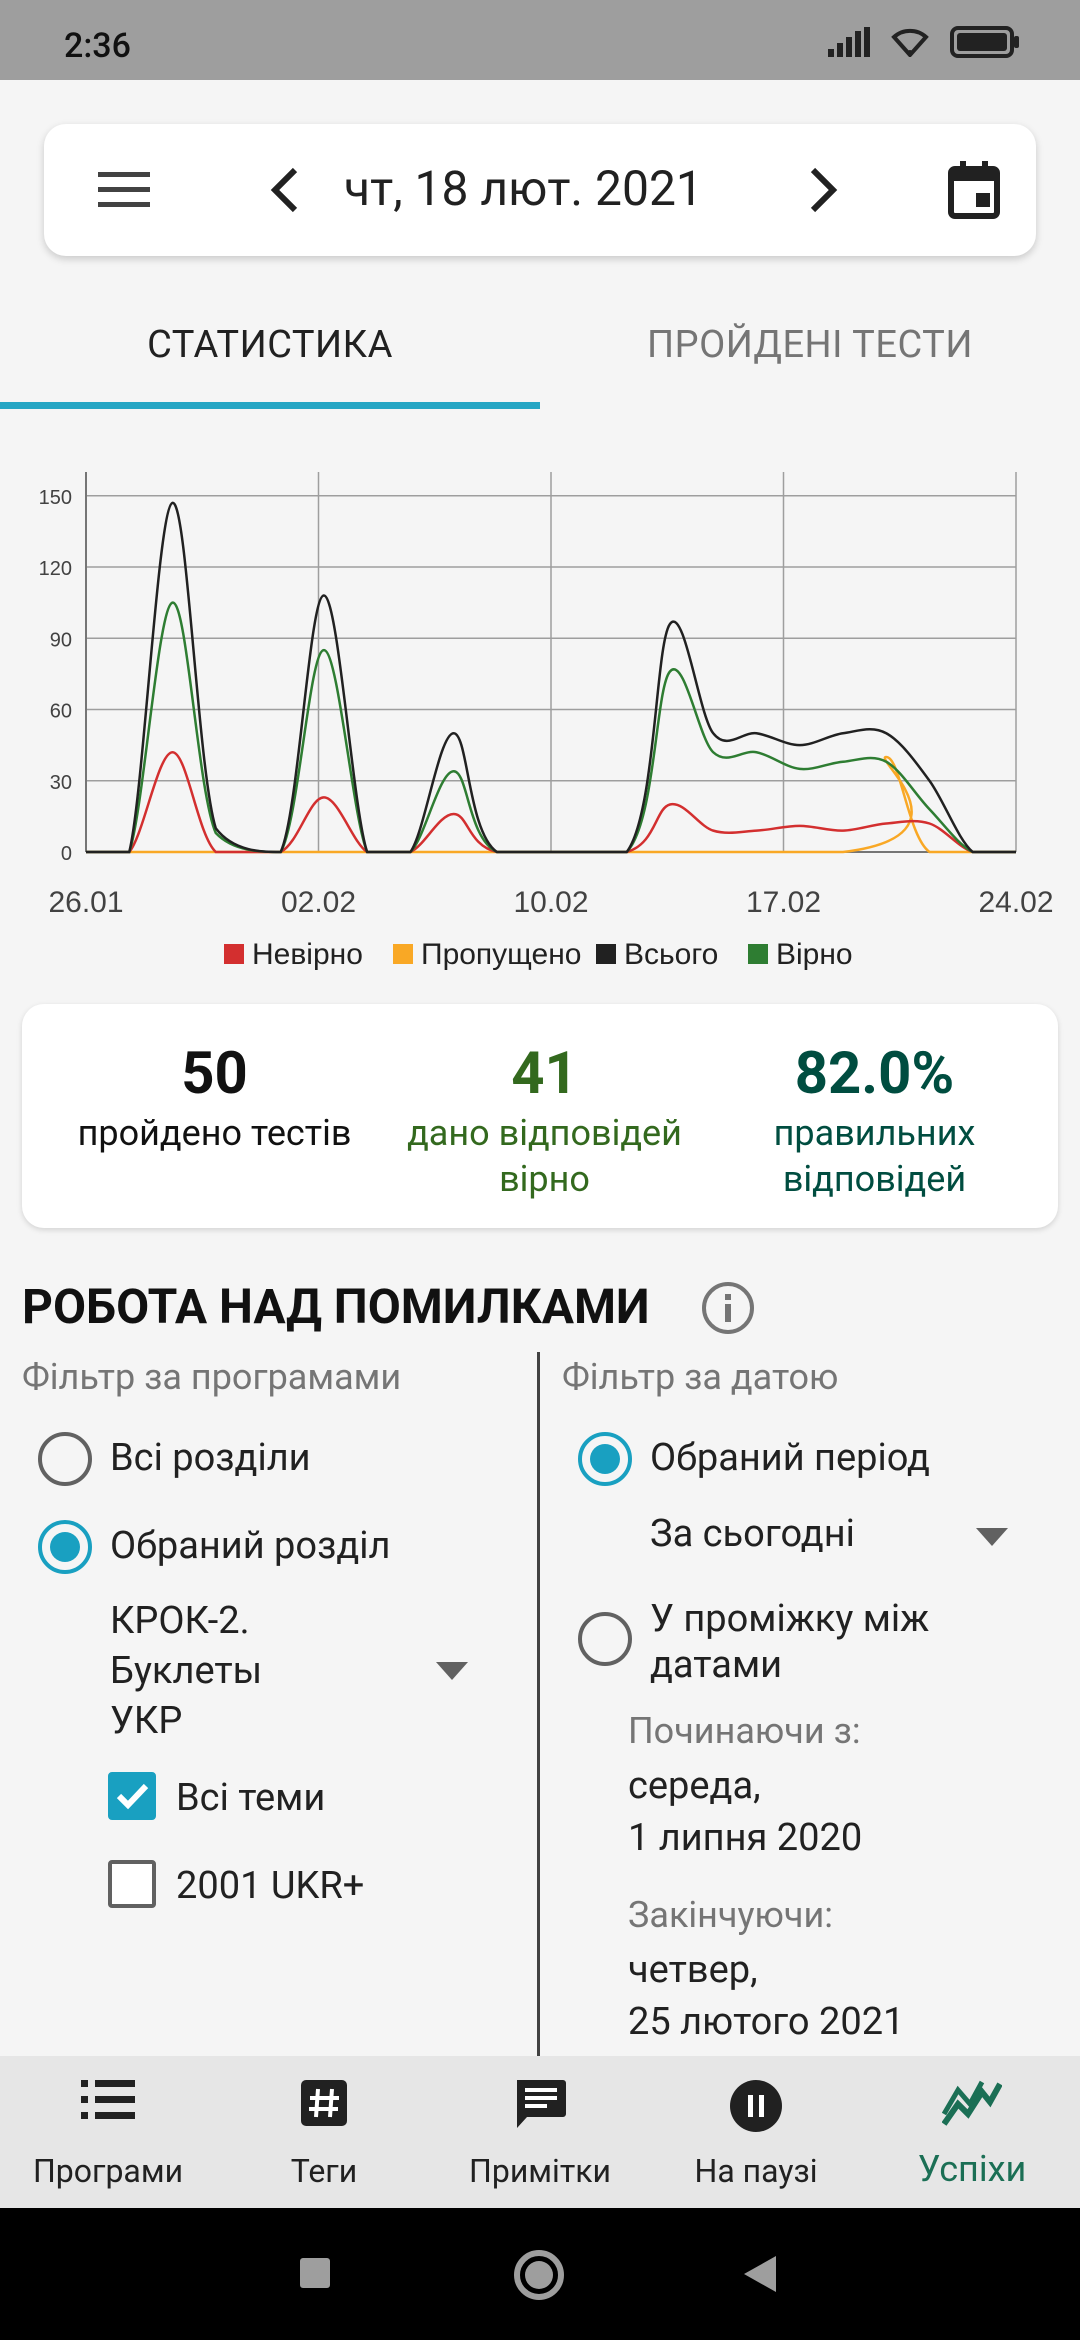  Describe the element at coordinates (212, 1377) in the screenshot. I see `program-filter-label: Фільтр за програмами` at that location.